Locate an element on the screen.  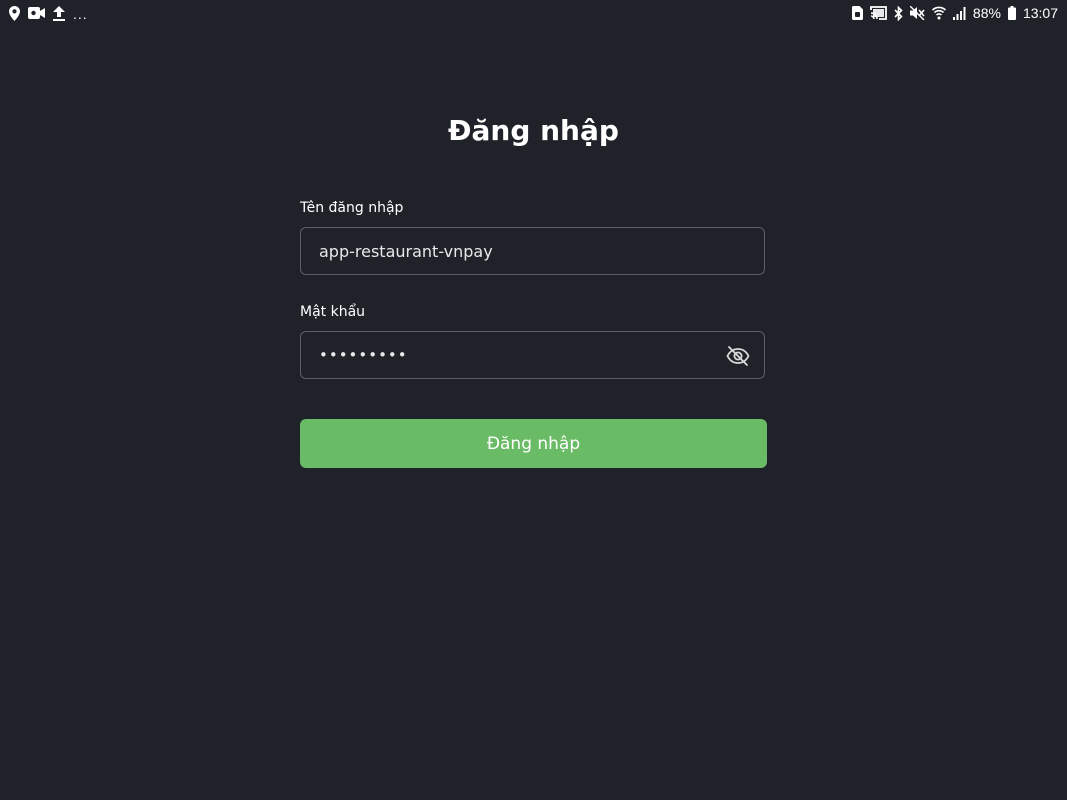
username-field-container is located at coordinates (532, 251).